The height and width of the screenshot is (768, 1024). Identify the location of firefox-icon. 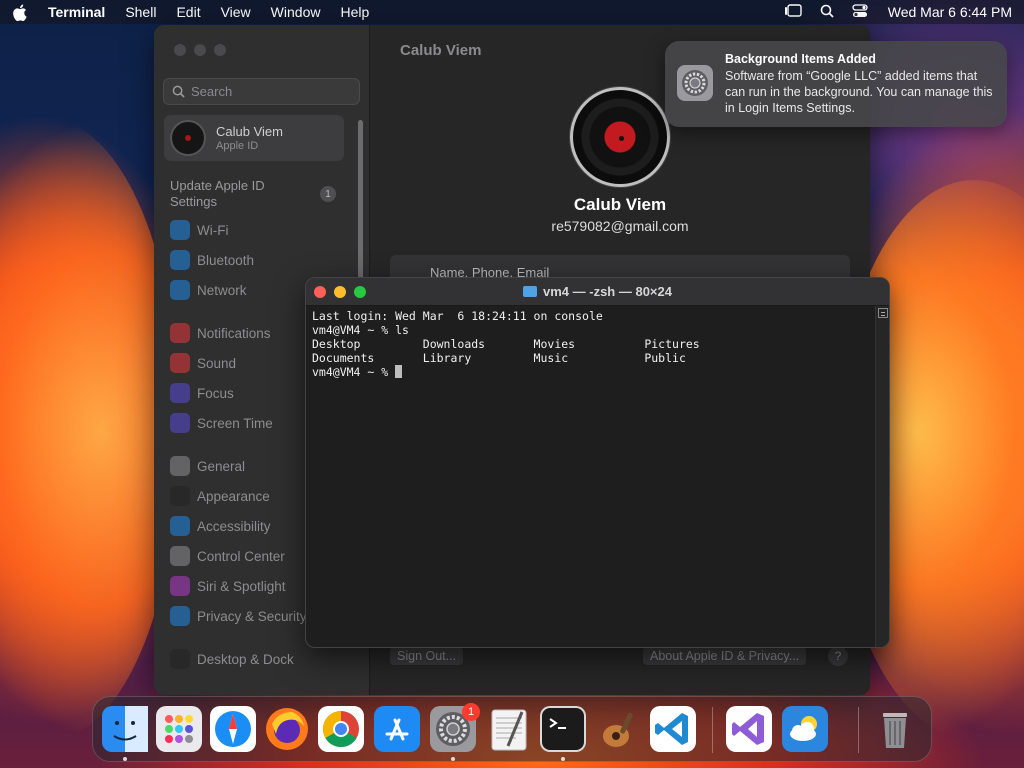
(287, 729).